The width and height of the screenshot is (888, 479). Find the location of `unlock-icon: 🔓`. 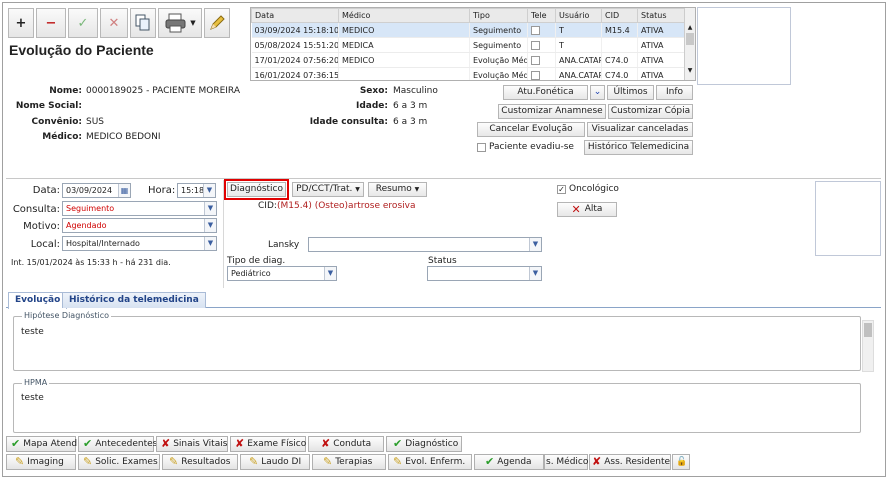

unlock-icon: 🔓 is located at coordinates (682, 462).